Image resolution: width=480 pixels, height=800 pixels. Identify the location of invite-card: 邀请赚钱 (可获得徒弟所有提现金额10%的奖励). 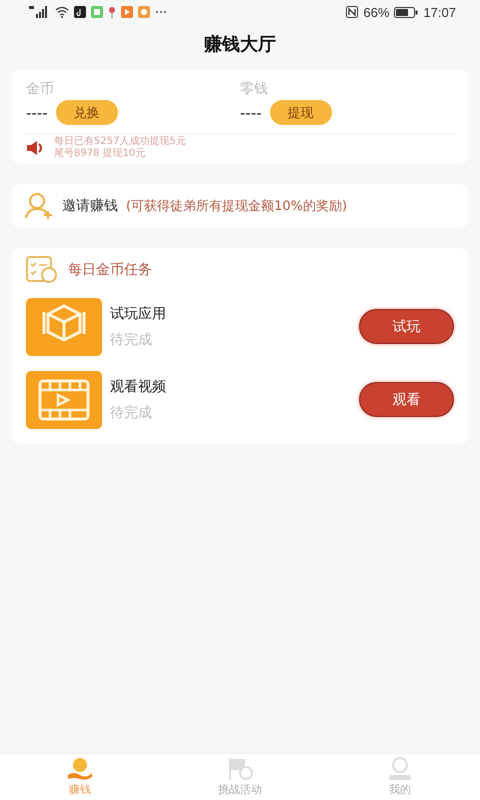
(240, 206).